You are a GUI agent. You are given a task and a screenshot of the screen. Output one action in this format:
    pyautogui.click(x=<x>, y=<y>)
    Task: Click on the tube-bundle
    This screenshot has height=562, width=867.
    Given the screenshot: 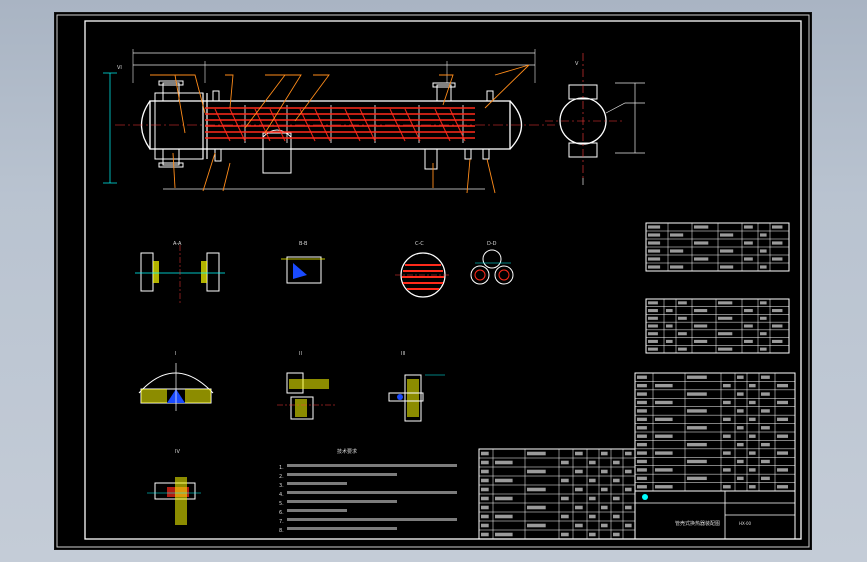 What is the action you would take?
    pyautogui.click(x=340, y=123)
    